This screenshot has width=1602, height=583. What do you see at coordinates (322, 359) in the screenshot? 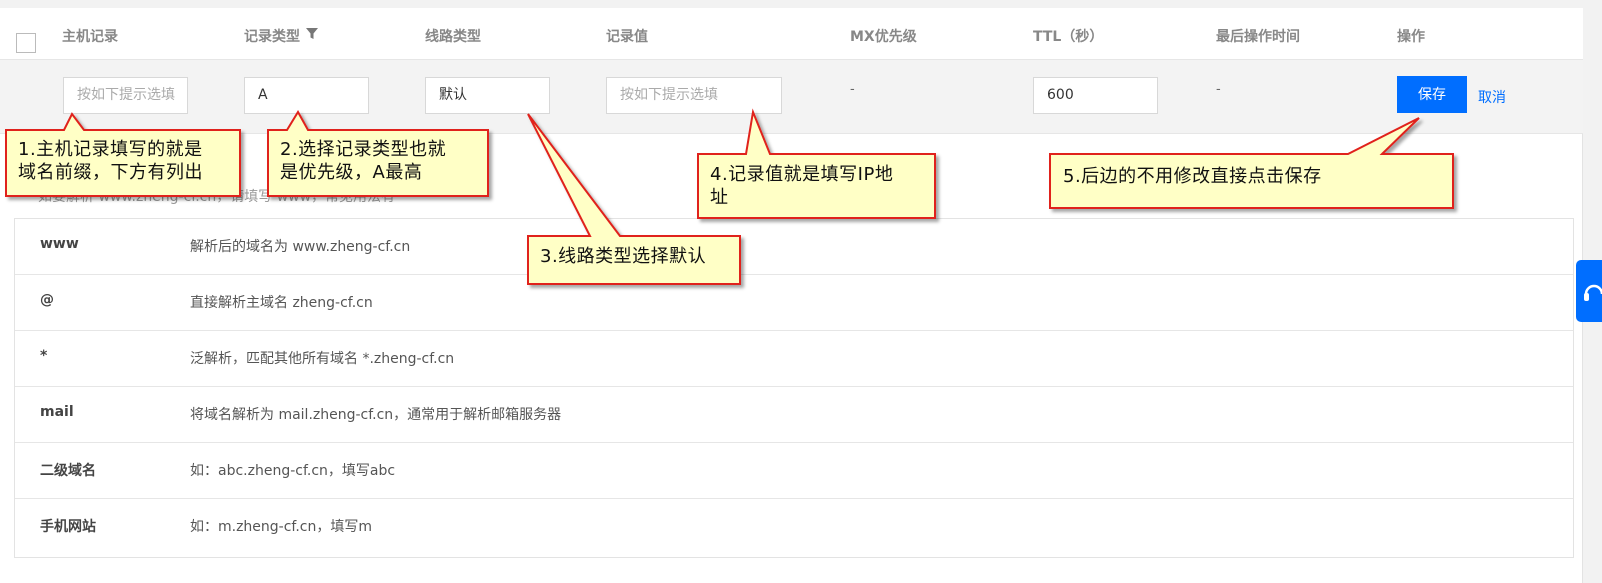
I see `example-desc: 泛解析，匹配其他所有域名 *.zheng-cf.cn` at bounding box center [322, 359].